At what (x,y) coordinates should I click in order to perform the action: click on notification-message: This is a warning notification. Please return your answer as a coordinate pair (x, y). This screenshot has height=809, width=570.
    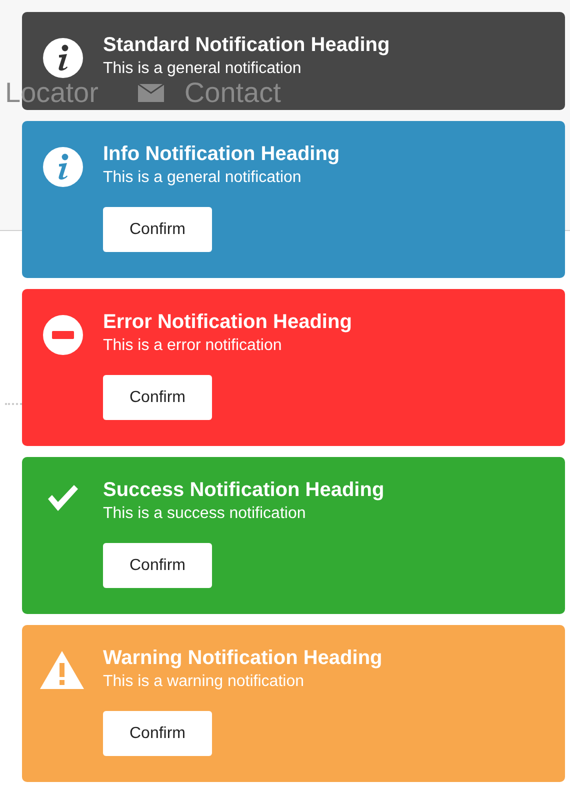
    Looking at the image, I should click on (203, 682).